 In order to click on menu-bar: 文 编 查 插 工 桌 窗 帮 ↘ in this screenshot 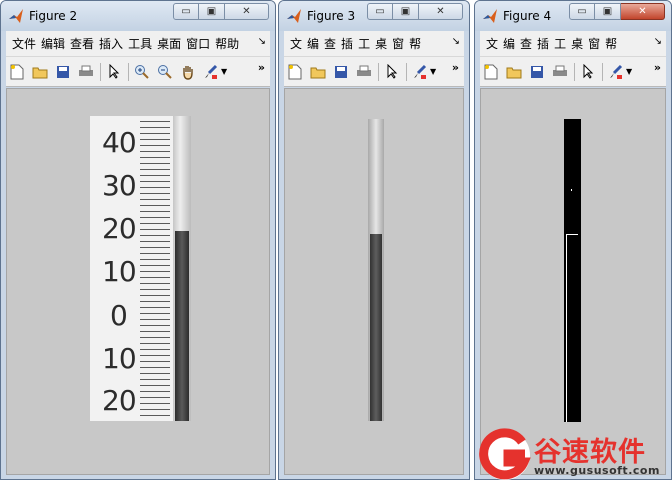, I will do `click(374, 44)`.